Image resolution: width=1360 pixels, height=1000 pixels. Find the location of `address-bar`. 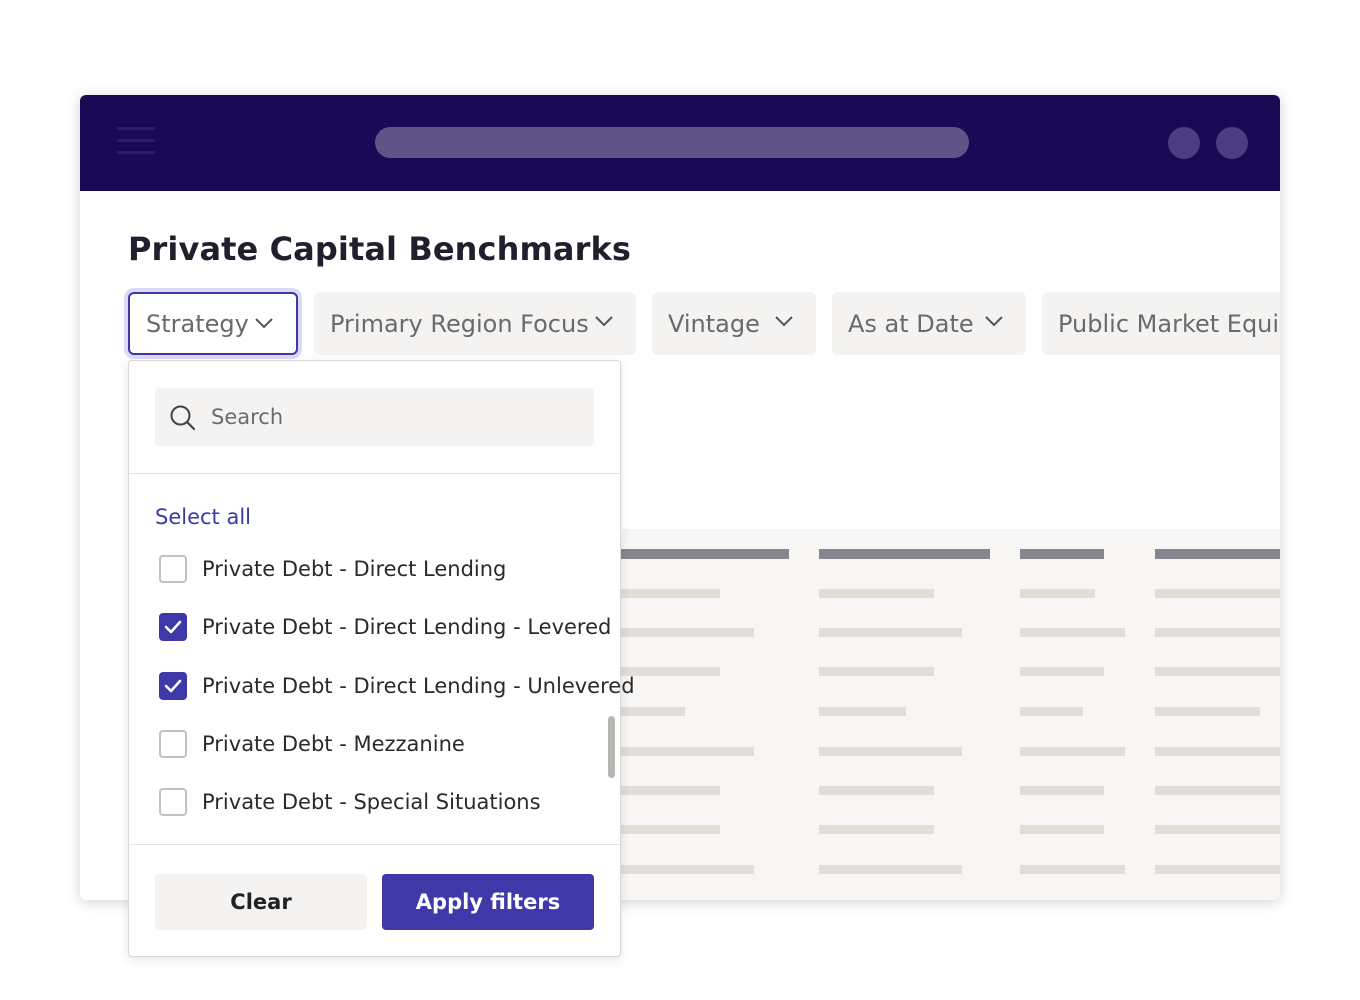

address-bar is located at coordinates (672, 142).